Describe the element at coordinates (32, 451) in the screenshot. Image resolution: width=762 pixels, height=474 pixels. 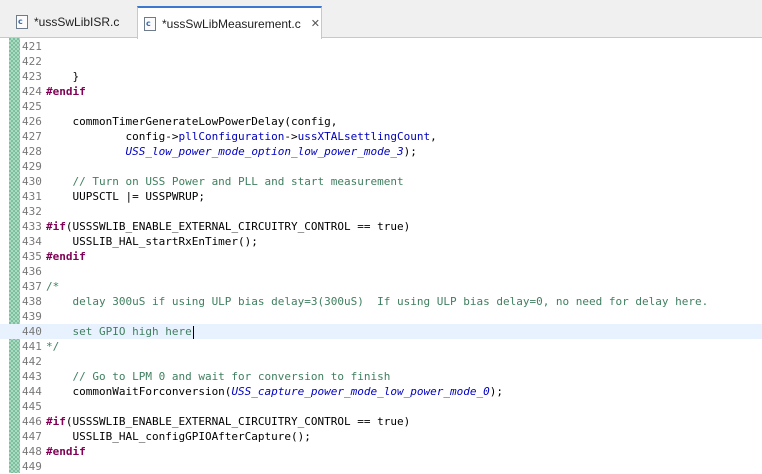
I see `line-number: 448` at that location.